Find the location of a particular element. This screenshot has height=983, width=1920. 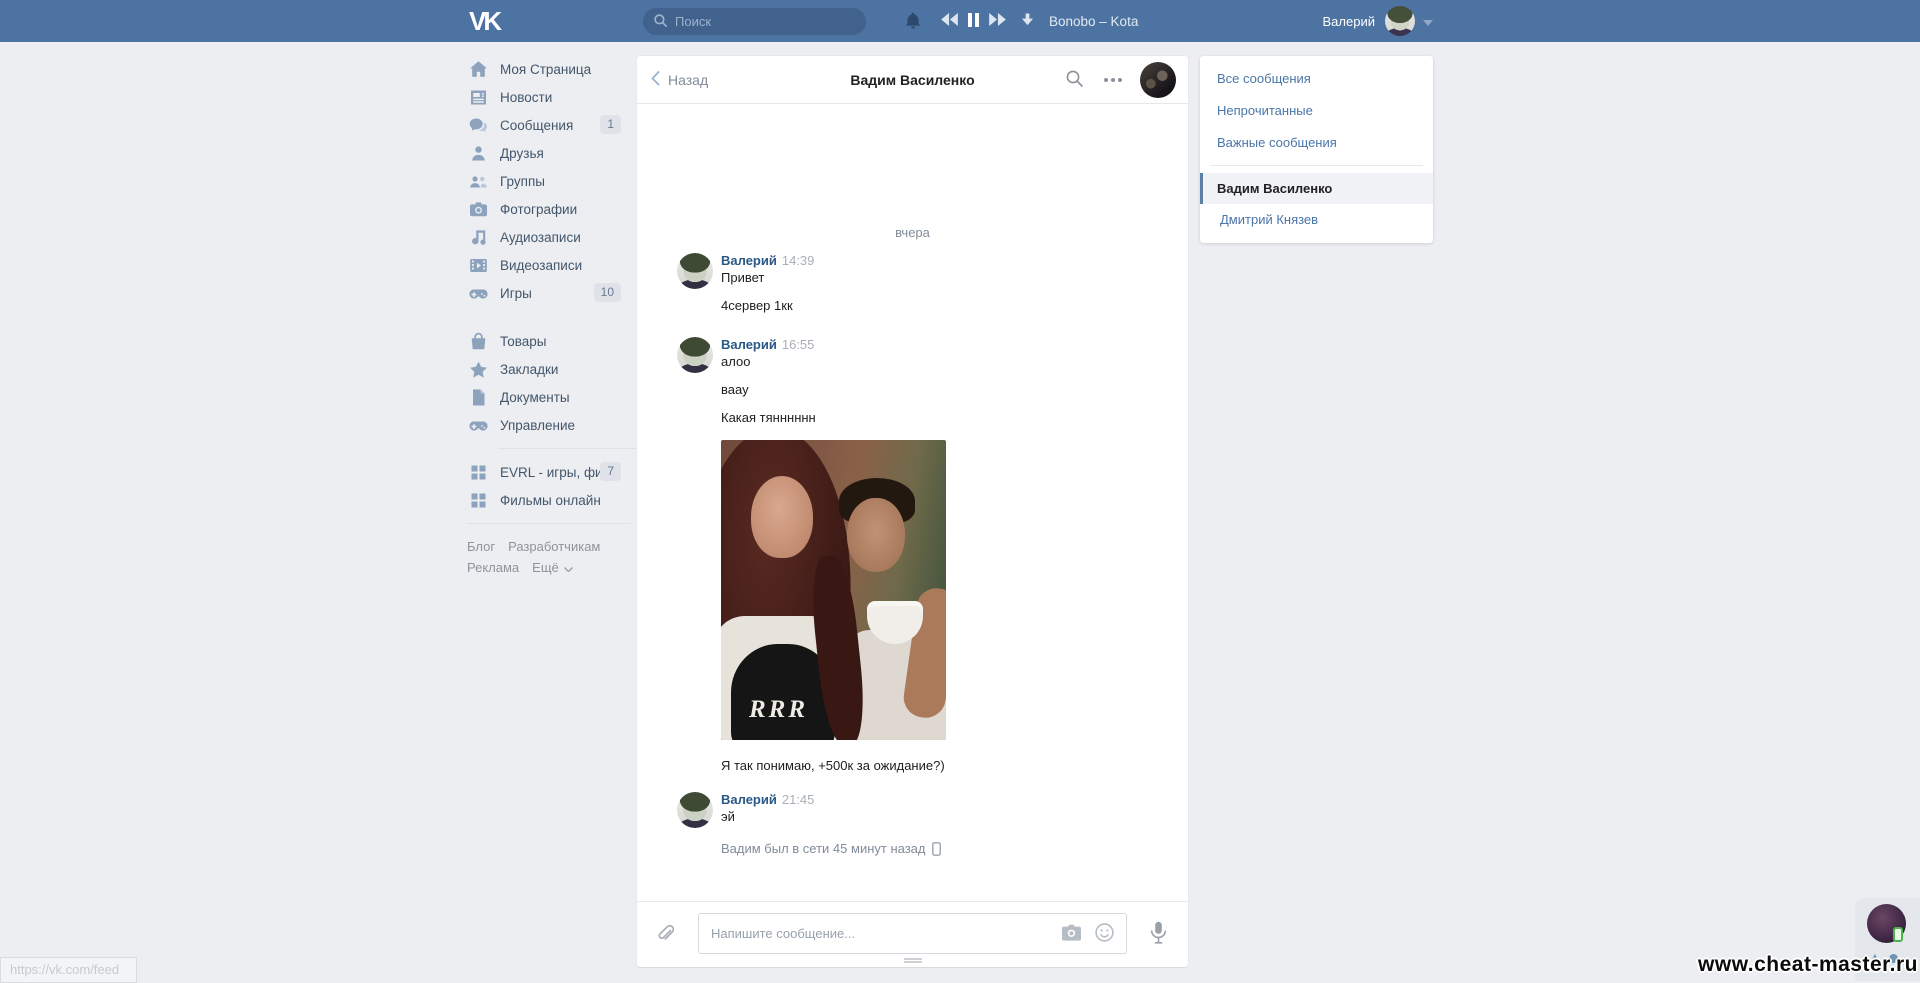

sidebar-item-audio: Аудиозаписи is located at coordinates (551, 237).